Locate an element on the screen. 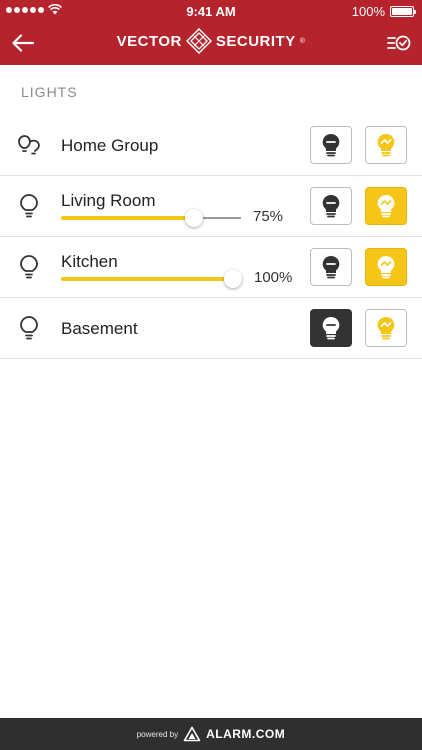 This screenshot has height=750, width=422. light-name: Basement is located at coordinates (99, 328).